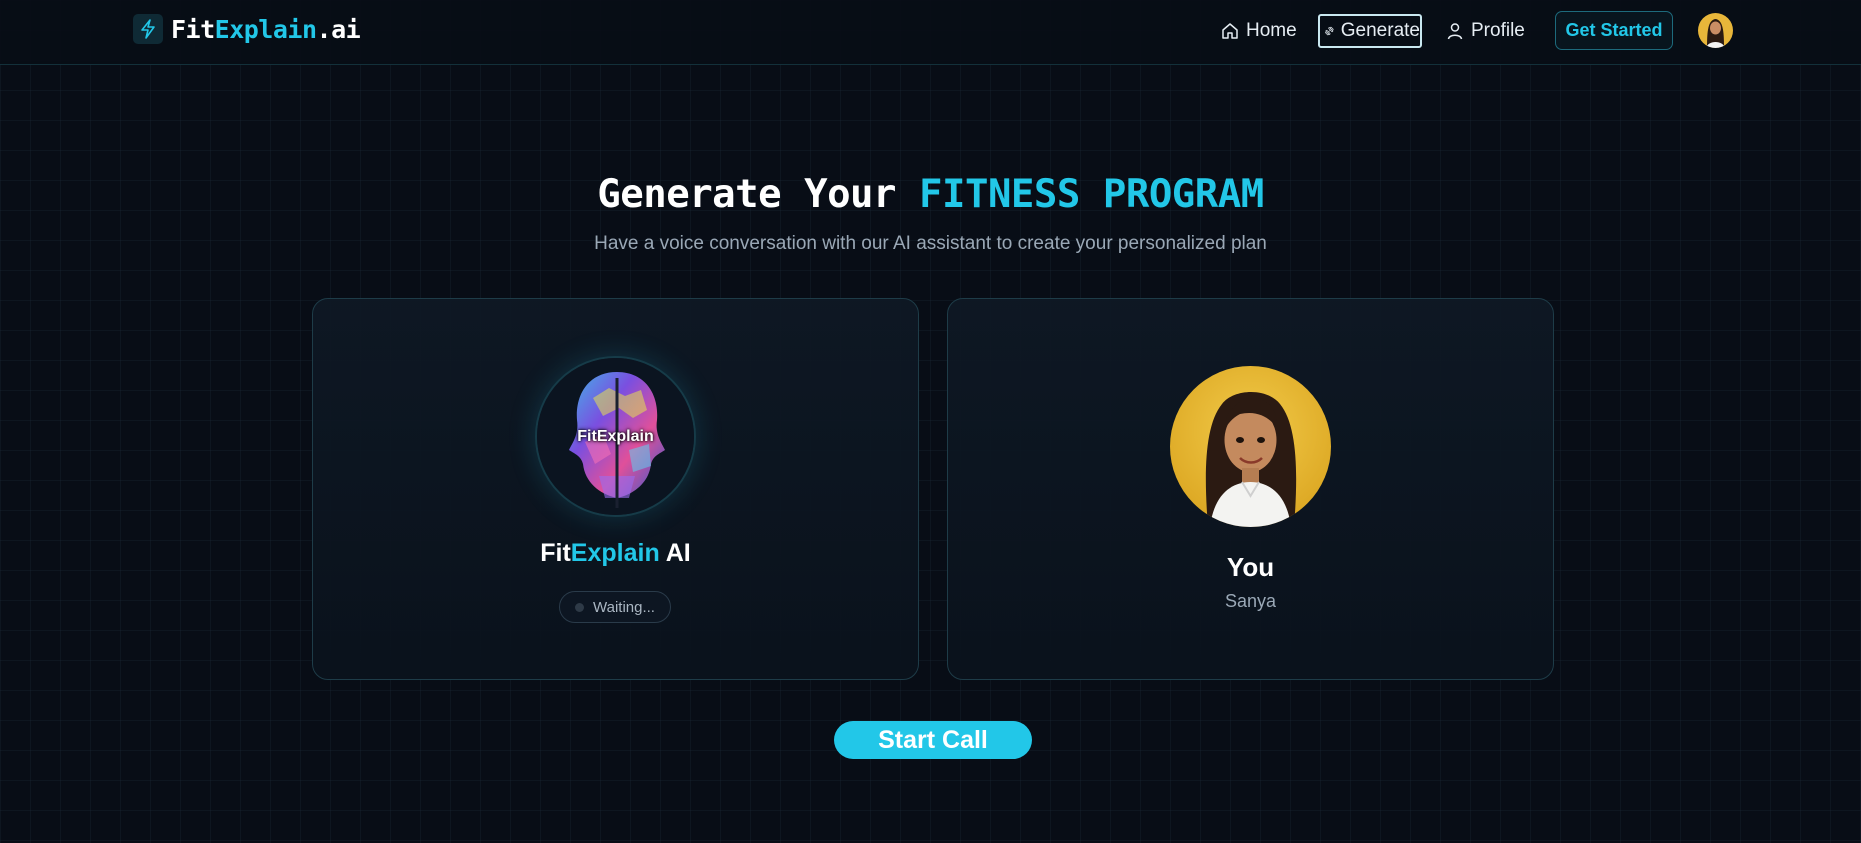 The height and width of the screenshot is (843, 1861). What do you see at coordinates (1715, 30) in the screenshot?
I see `user-avatar-small` at bounding box center [1715, 30].